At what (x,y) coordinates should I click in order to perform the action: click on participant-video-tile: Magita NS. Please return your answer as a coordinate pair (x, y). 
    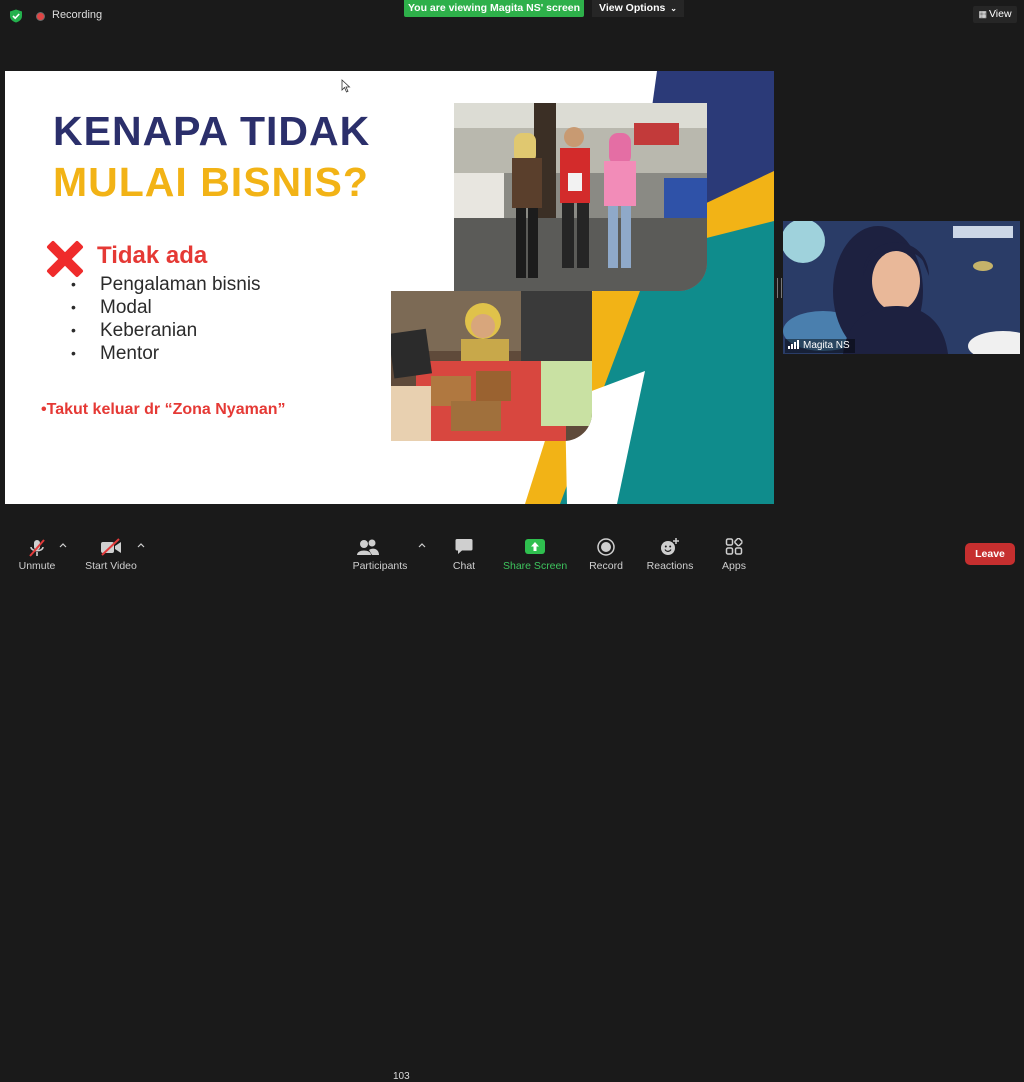
    Looking at the image, I should click on (901, 287).